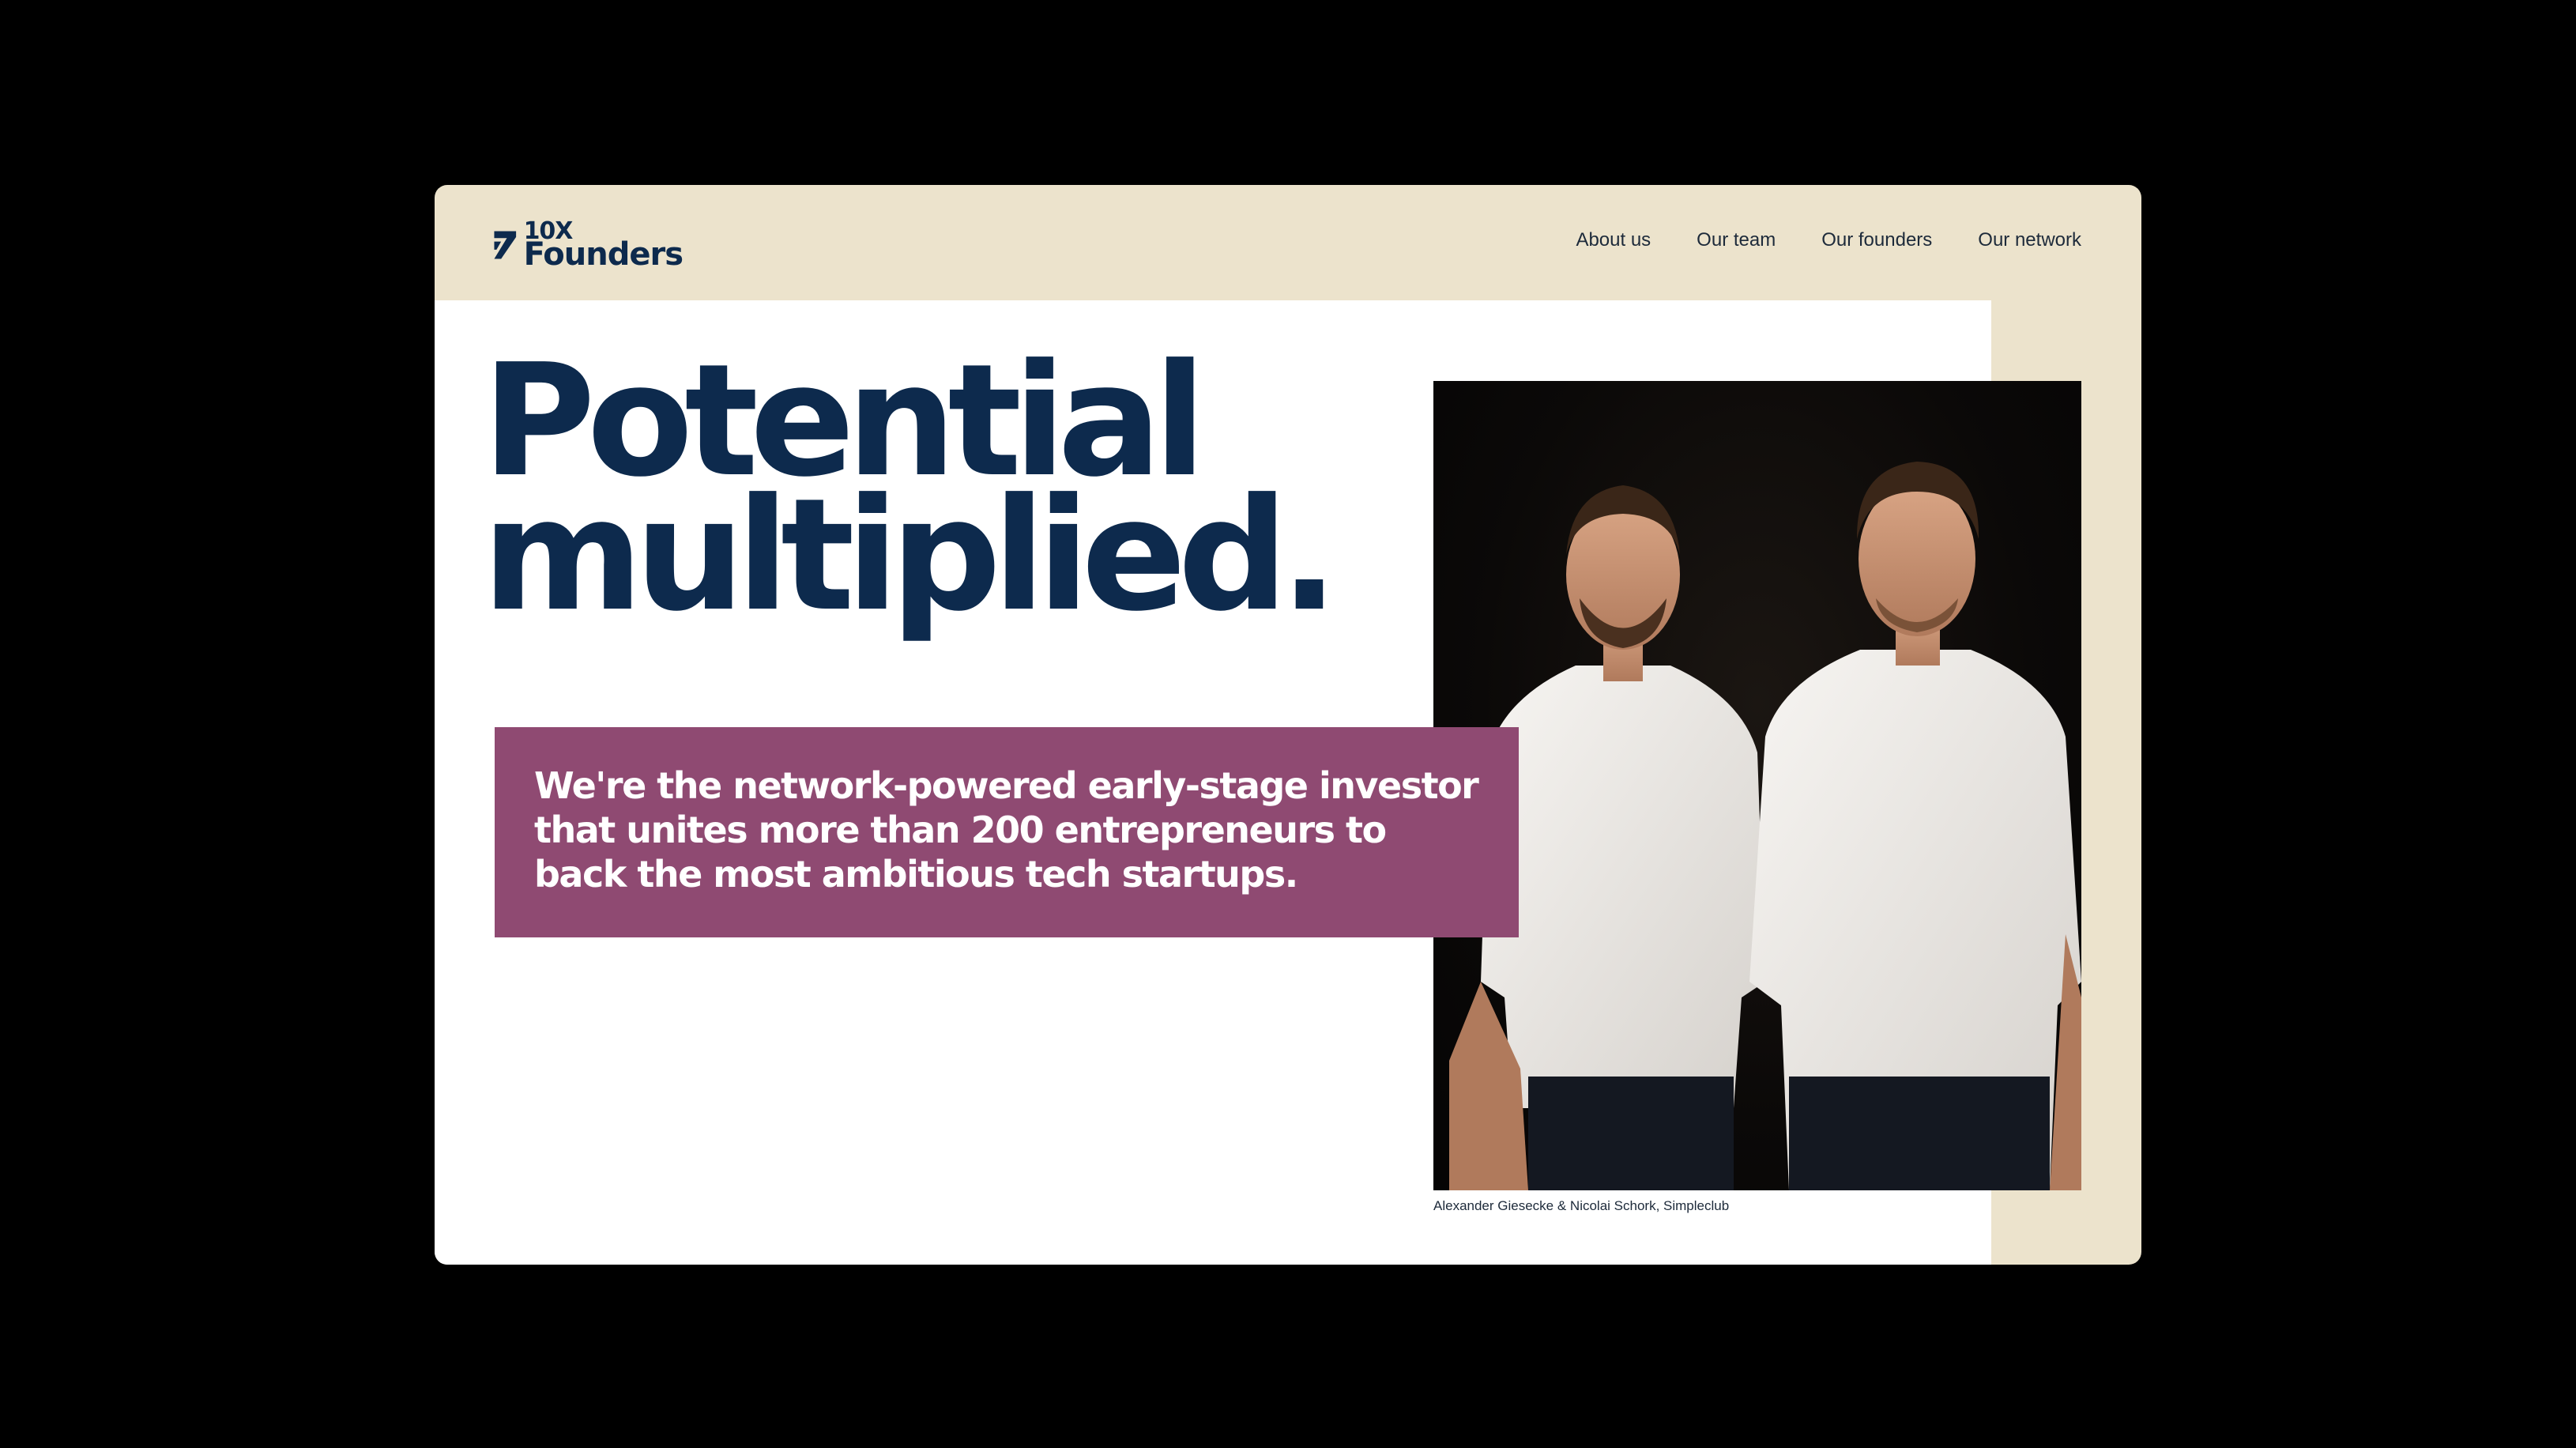 The image size is (2576, 1448). I want to click on nav-item-our-network: Our network, so click(2029, 240).